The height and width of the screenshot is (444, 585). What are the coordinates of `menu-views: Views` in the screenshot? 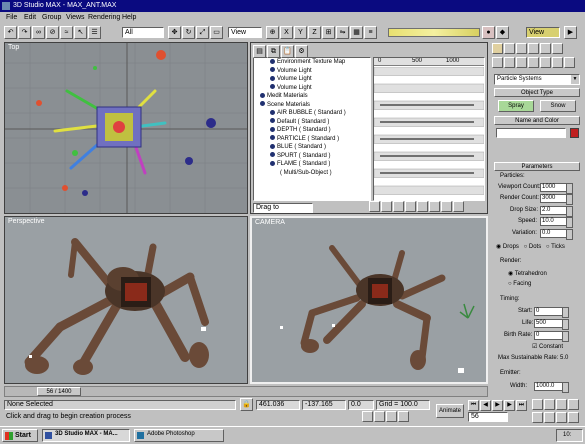 It's located at (75, 17).